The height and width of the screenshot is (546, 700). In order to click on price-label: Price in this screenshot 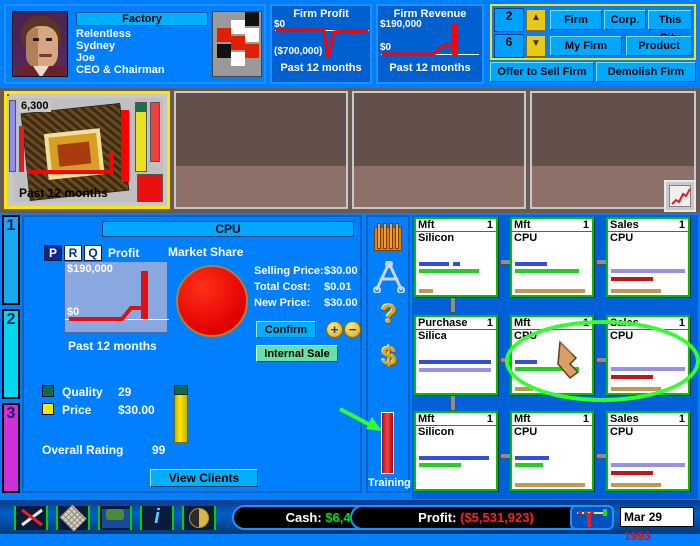, I will do `click(77, 410)`.